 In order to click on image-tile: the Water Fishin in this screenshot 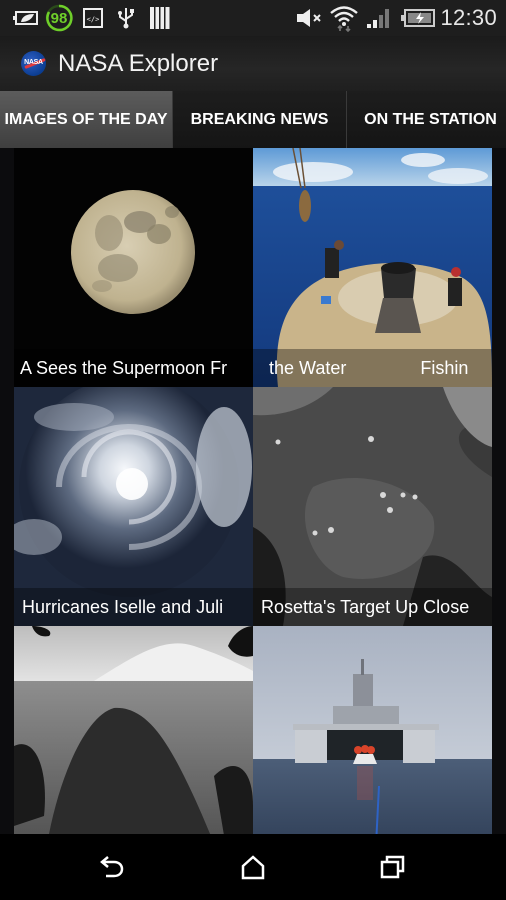, I will do `click(372, 267)`.